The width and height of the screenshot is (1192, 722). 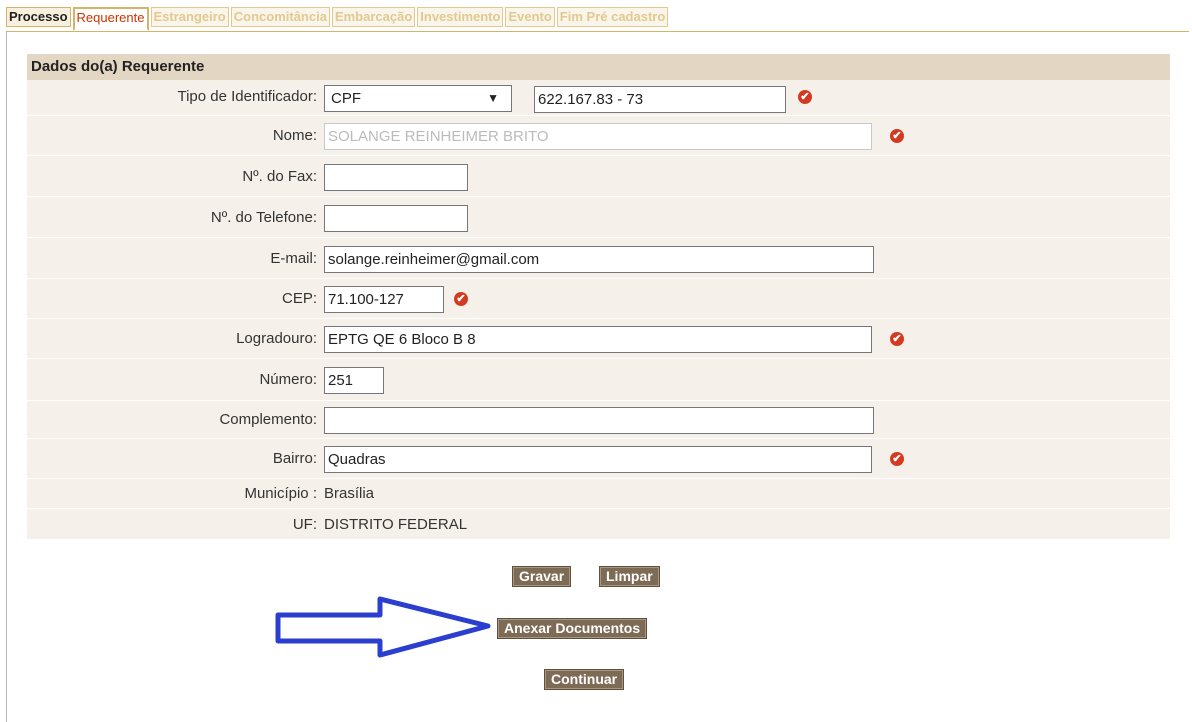 What do you see at coordinates (304, 524) in the screenshot?
I see `uf-label: UF:` at bounding box center [304, 524].